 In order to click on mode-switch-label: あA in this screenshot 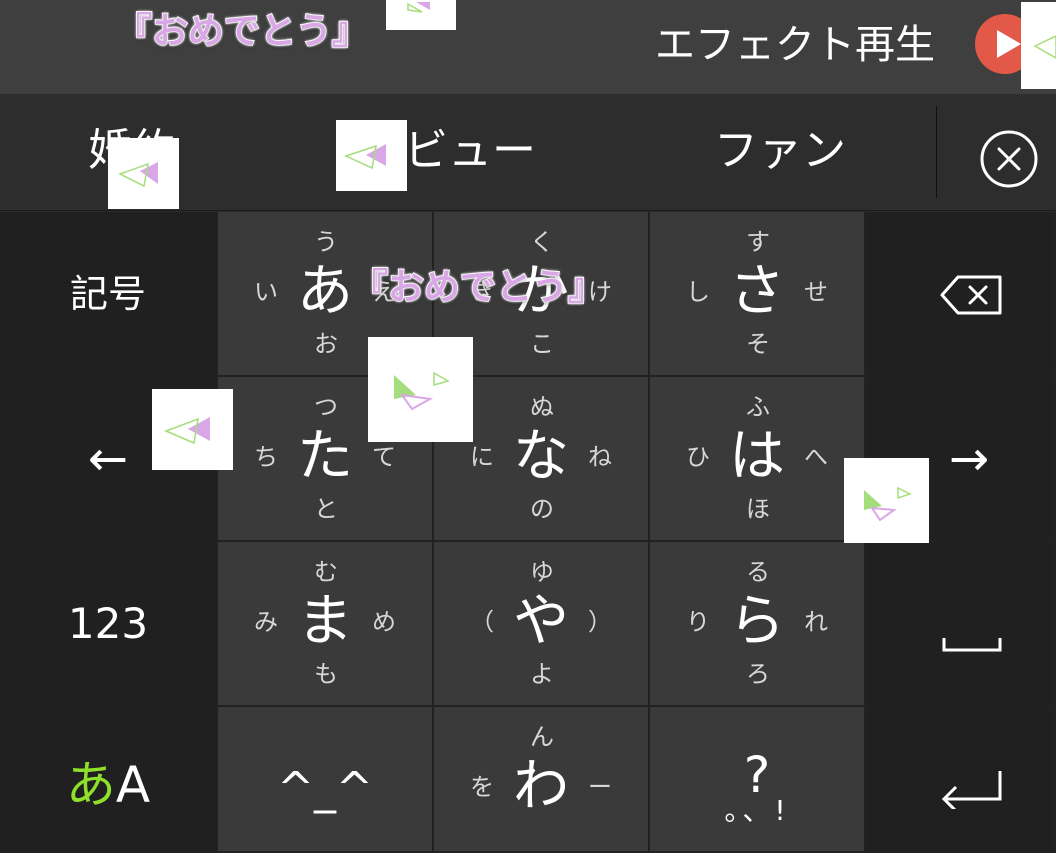, I will do `click(108, 785)`.